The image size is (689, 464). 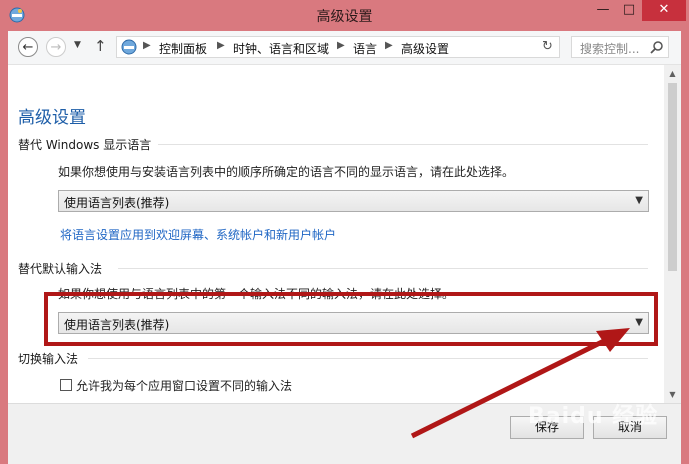 I want to click on watermark-logo: Baidu 经验, so click(x=593, y=416).